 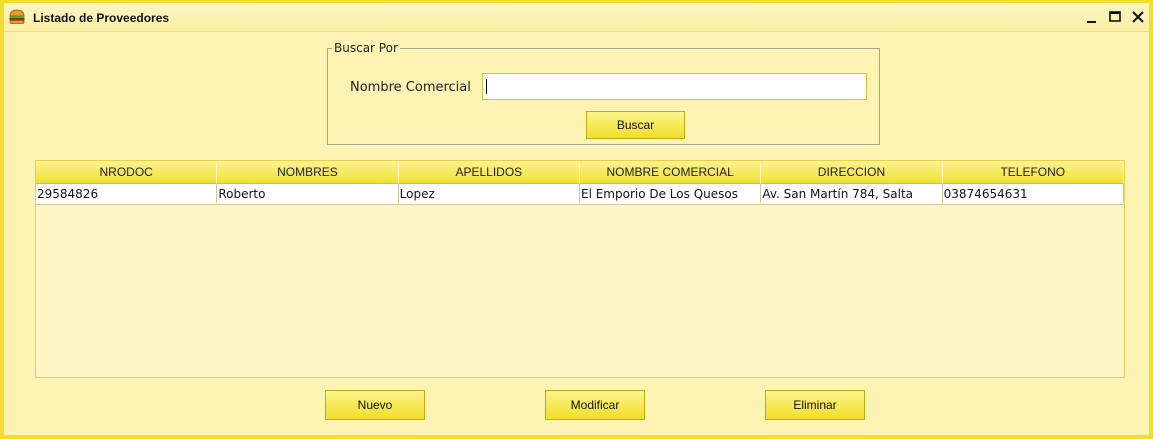 I want to click on text-cursor, so click(x=486, y=86).